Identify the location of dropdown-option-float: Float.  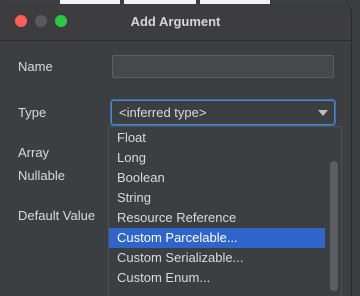
(217, 138).